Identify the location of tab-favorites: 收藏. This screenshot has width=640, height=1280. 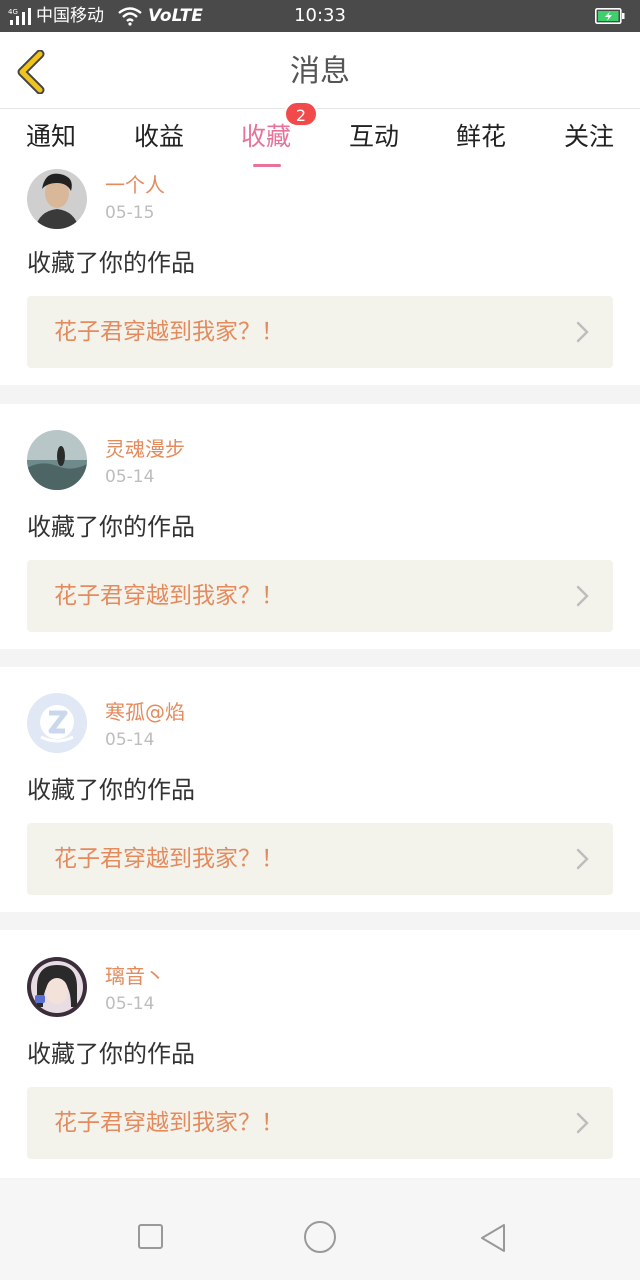
(266, 144).